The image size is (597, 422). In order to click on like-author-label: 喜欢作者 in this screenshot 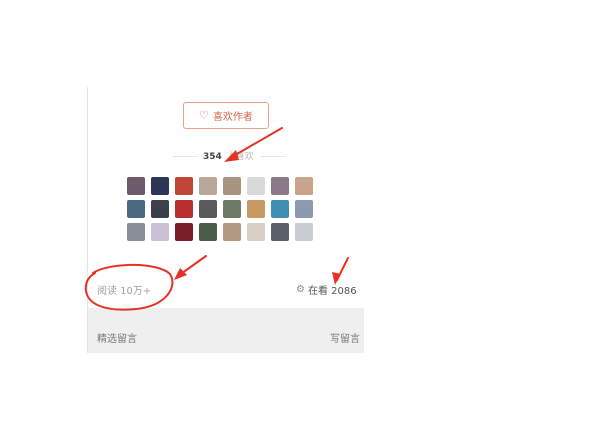, I will do `click(232, 117)`.